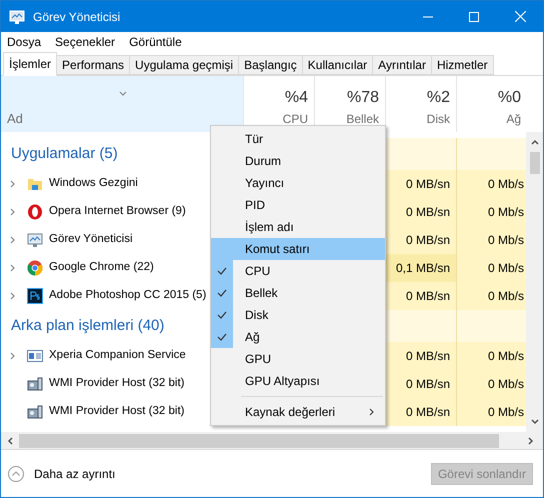 This screenshot has height=498, width=544. I want to click on menu-item: Durum, so click(298, 161).